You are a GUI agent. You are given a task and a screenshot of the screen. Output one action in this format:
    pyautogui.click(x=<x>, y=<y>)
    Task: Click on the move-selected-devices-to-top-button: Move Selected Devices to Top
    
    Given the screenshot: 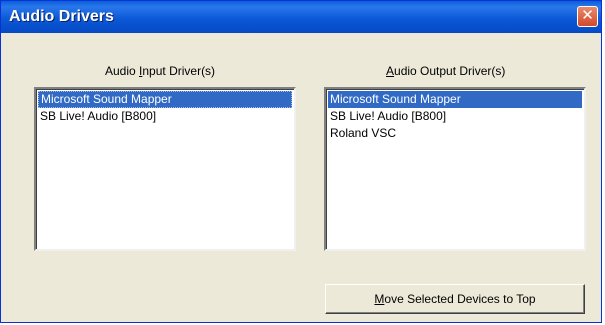 What is the action you would take?
    pyautogui.click(x=455, y=299)
    